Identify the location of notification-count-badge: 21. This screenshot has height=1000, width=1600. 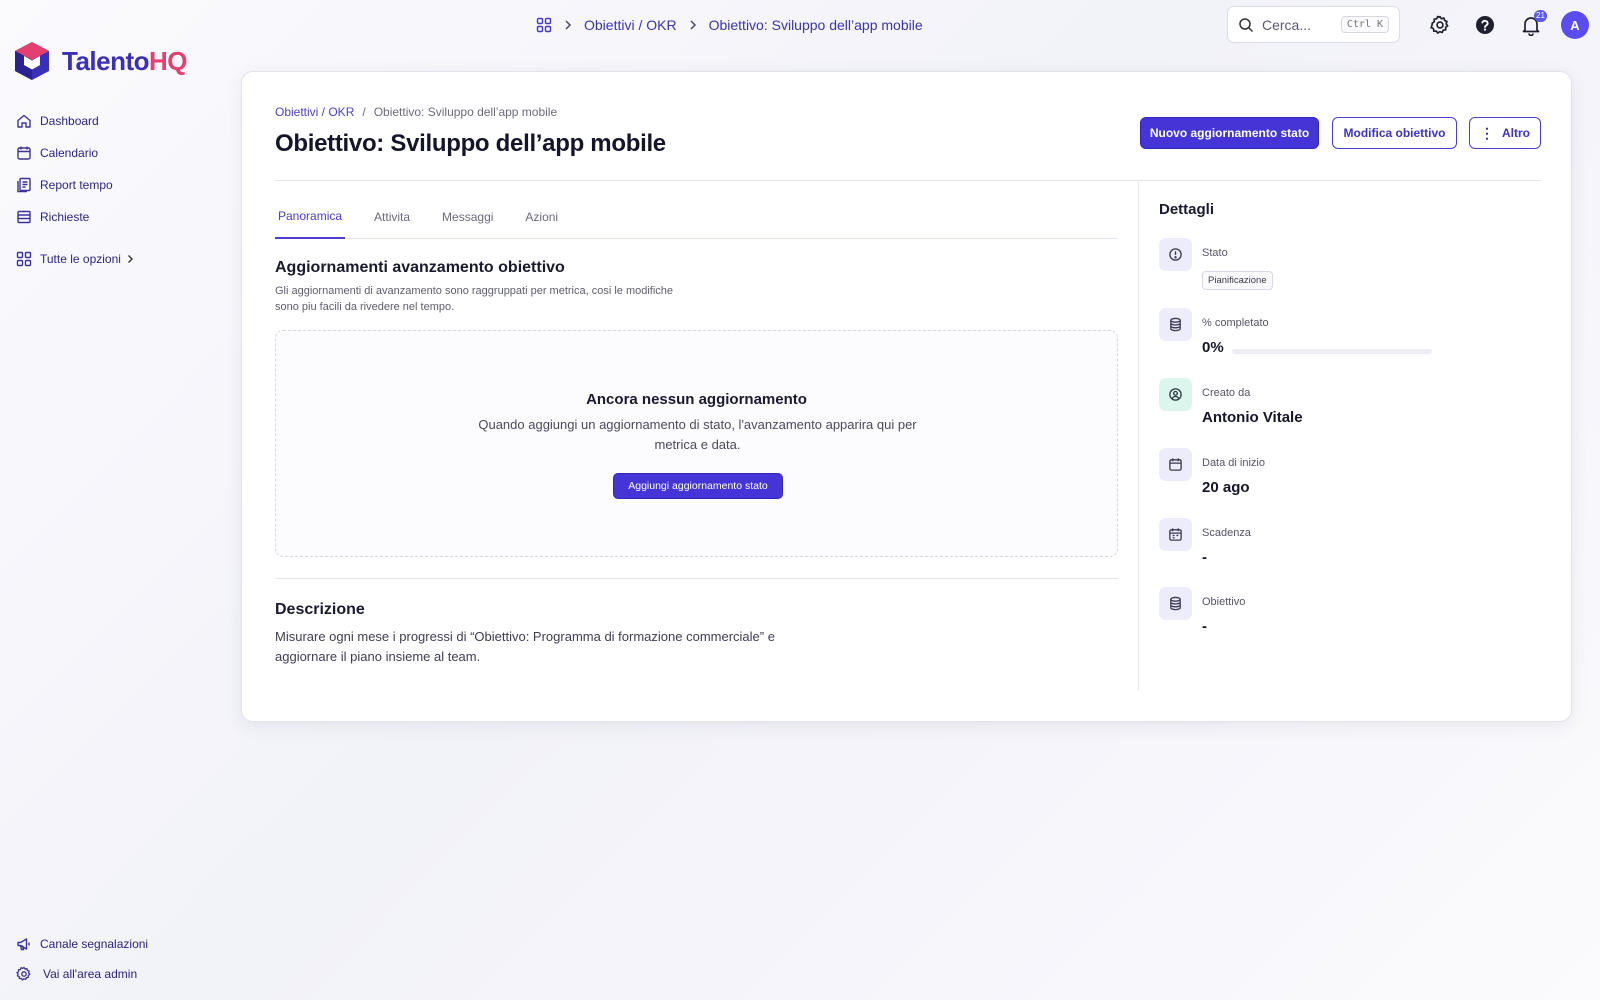
(1540, 16).